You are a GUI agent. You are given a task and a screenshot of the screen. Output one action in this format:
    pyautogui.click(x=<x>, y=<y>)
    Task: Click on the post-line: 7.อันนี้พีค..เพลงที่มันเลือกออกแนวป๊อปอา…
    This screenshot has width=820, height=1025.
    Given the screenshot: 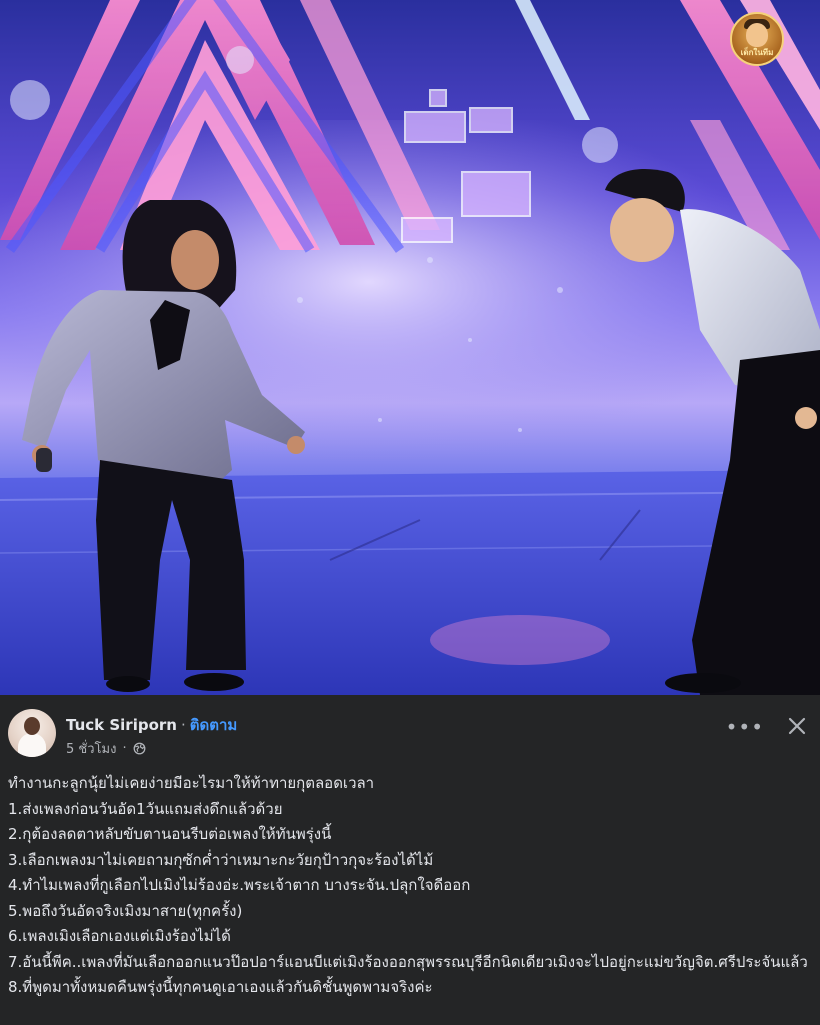 What is the action you would take?
    pyautogui.click(x=408, y=961)
    